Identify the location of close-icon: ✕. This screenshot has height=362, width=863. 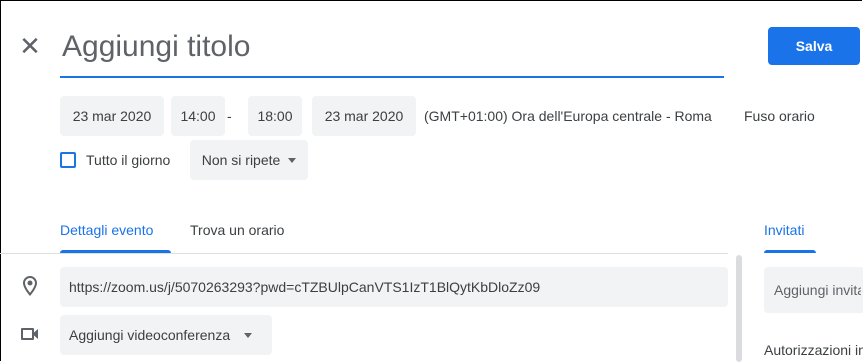
(30, 46).